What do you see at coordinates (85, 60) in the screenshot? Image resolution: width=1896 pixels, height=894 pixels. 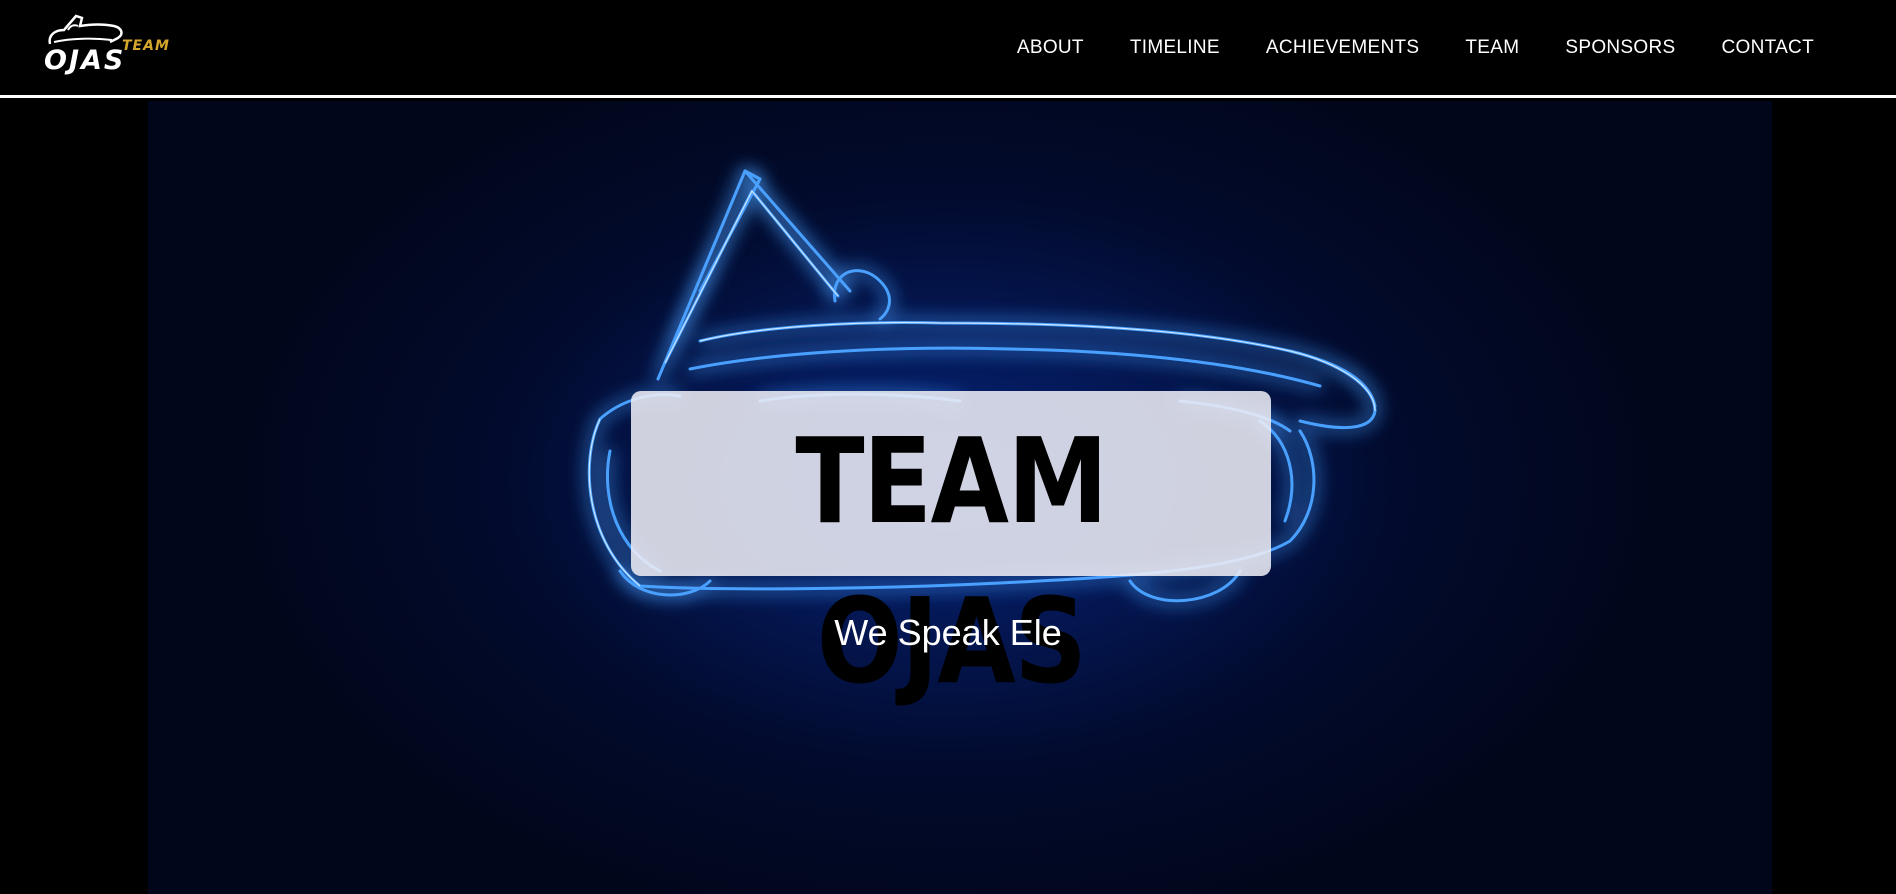 I see `logo-ojas-text: OJAS` at bounding box center [85, 60].